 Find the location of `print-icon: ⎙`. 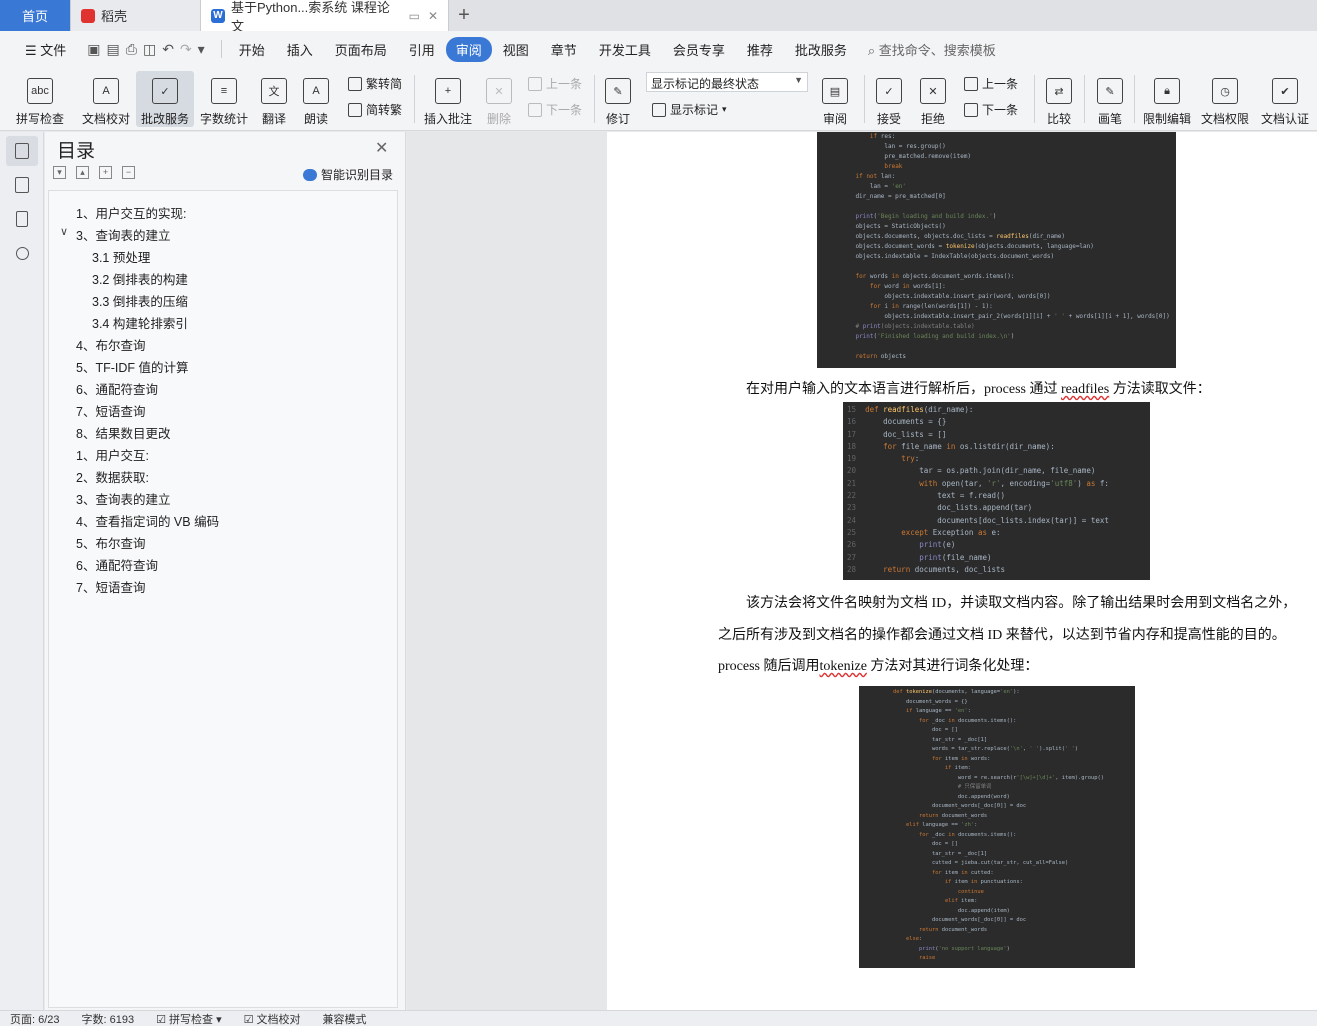

print-icon: ⎙ is located at coordinates (131, 49).